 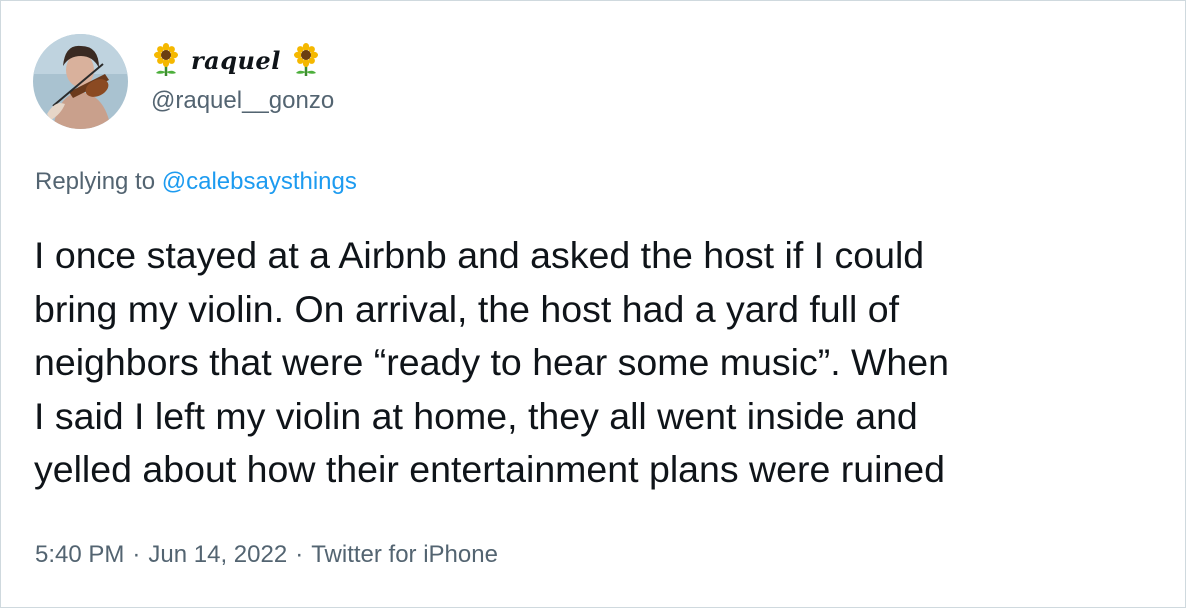 What do you see at coordinates (404, 555) in the screenshot?
I see `tweet-source: Twitter for iPhone` at bounding box center [404, 555].